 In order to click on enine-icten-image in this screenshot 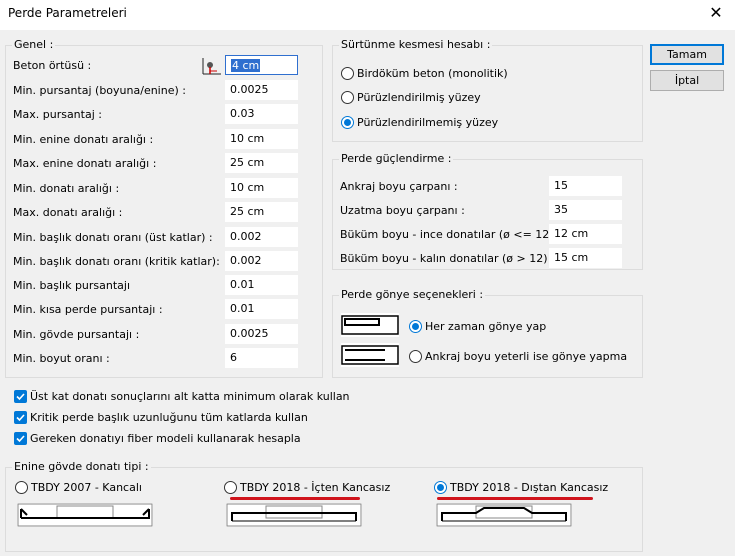, I will do `click(294, 515)`.